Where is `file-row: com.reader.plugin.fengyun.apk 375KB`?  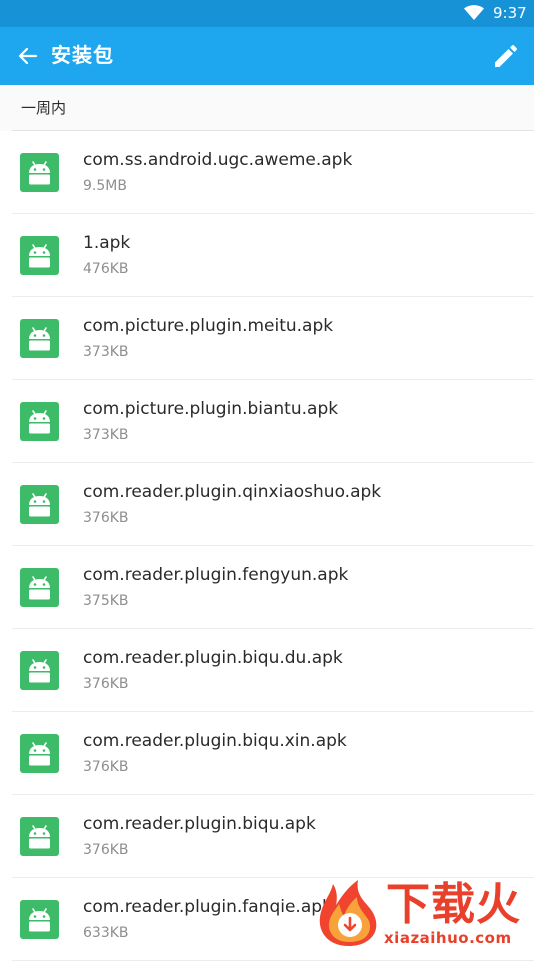 file-row: com.reader.plugin.fengyun.apk 375KB is located at coordinates (267, 587).